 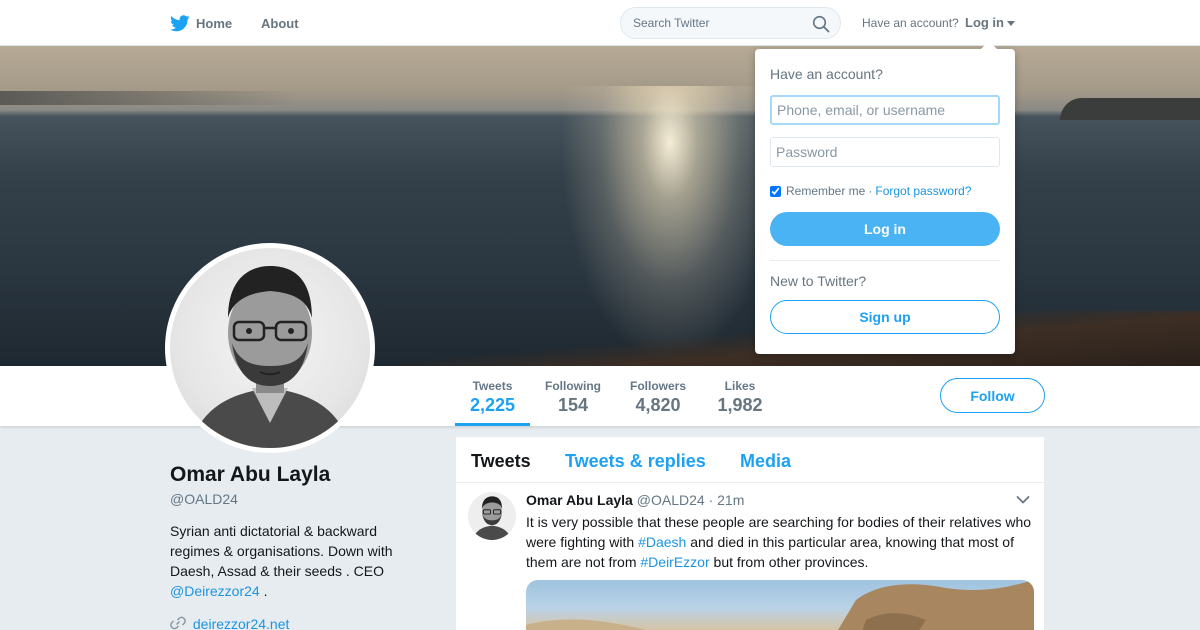 What do you see at coordinates (657, 386) in the screenshot?
I see `stat-label: Followers` at bounding box center [657, 386].